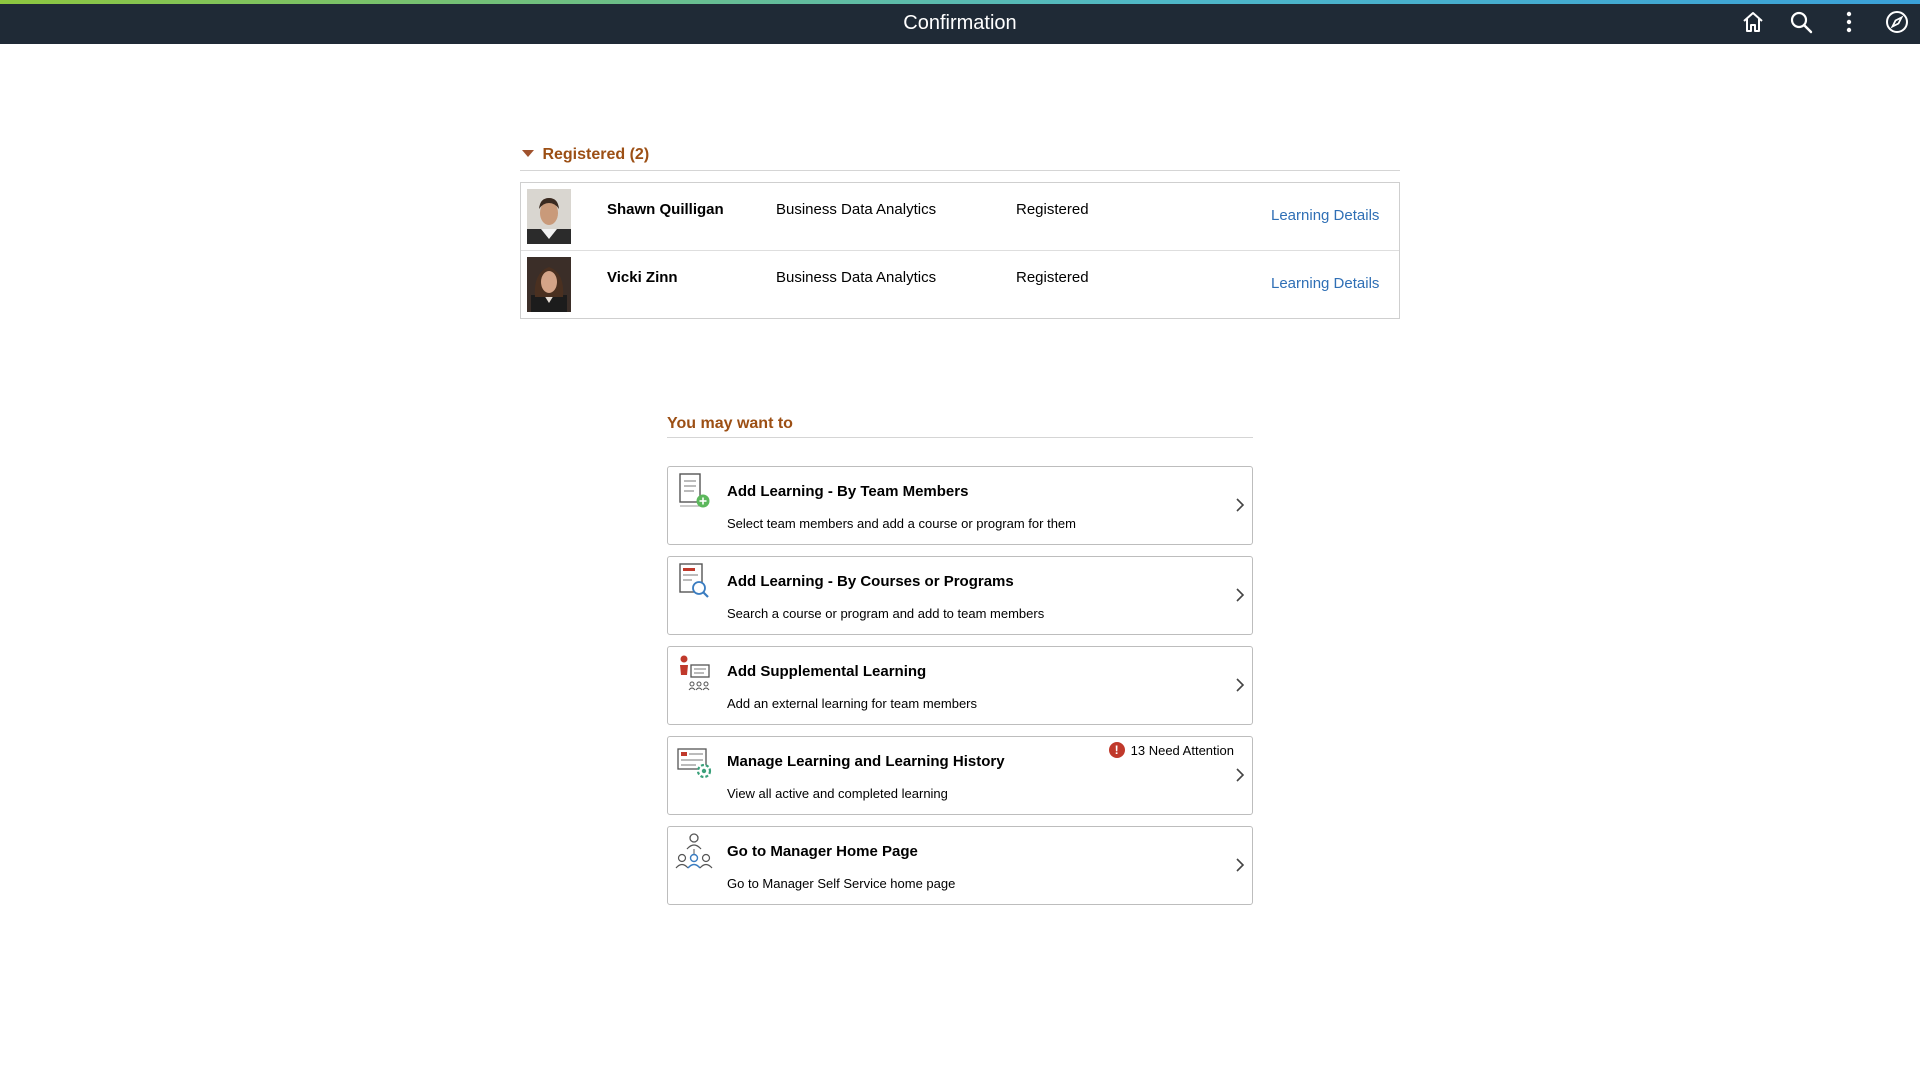  Describe the element at coordinates (960, 158) in the screenshot. I see `registered-section-header: Registered (2)` at that location.